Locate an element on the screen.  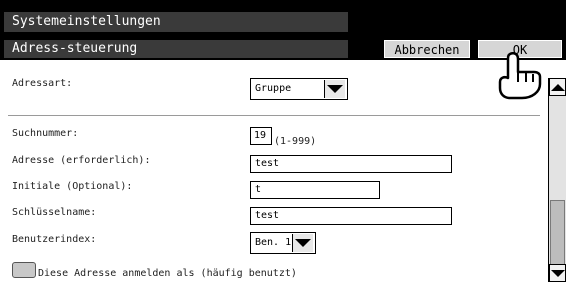
user-index-label: Benutzerindex: is located at coordinates (54, 239).